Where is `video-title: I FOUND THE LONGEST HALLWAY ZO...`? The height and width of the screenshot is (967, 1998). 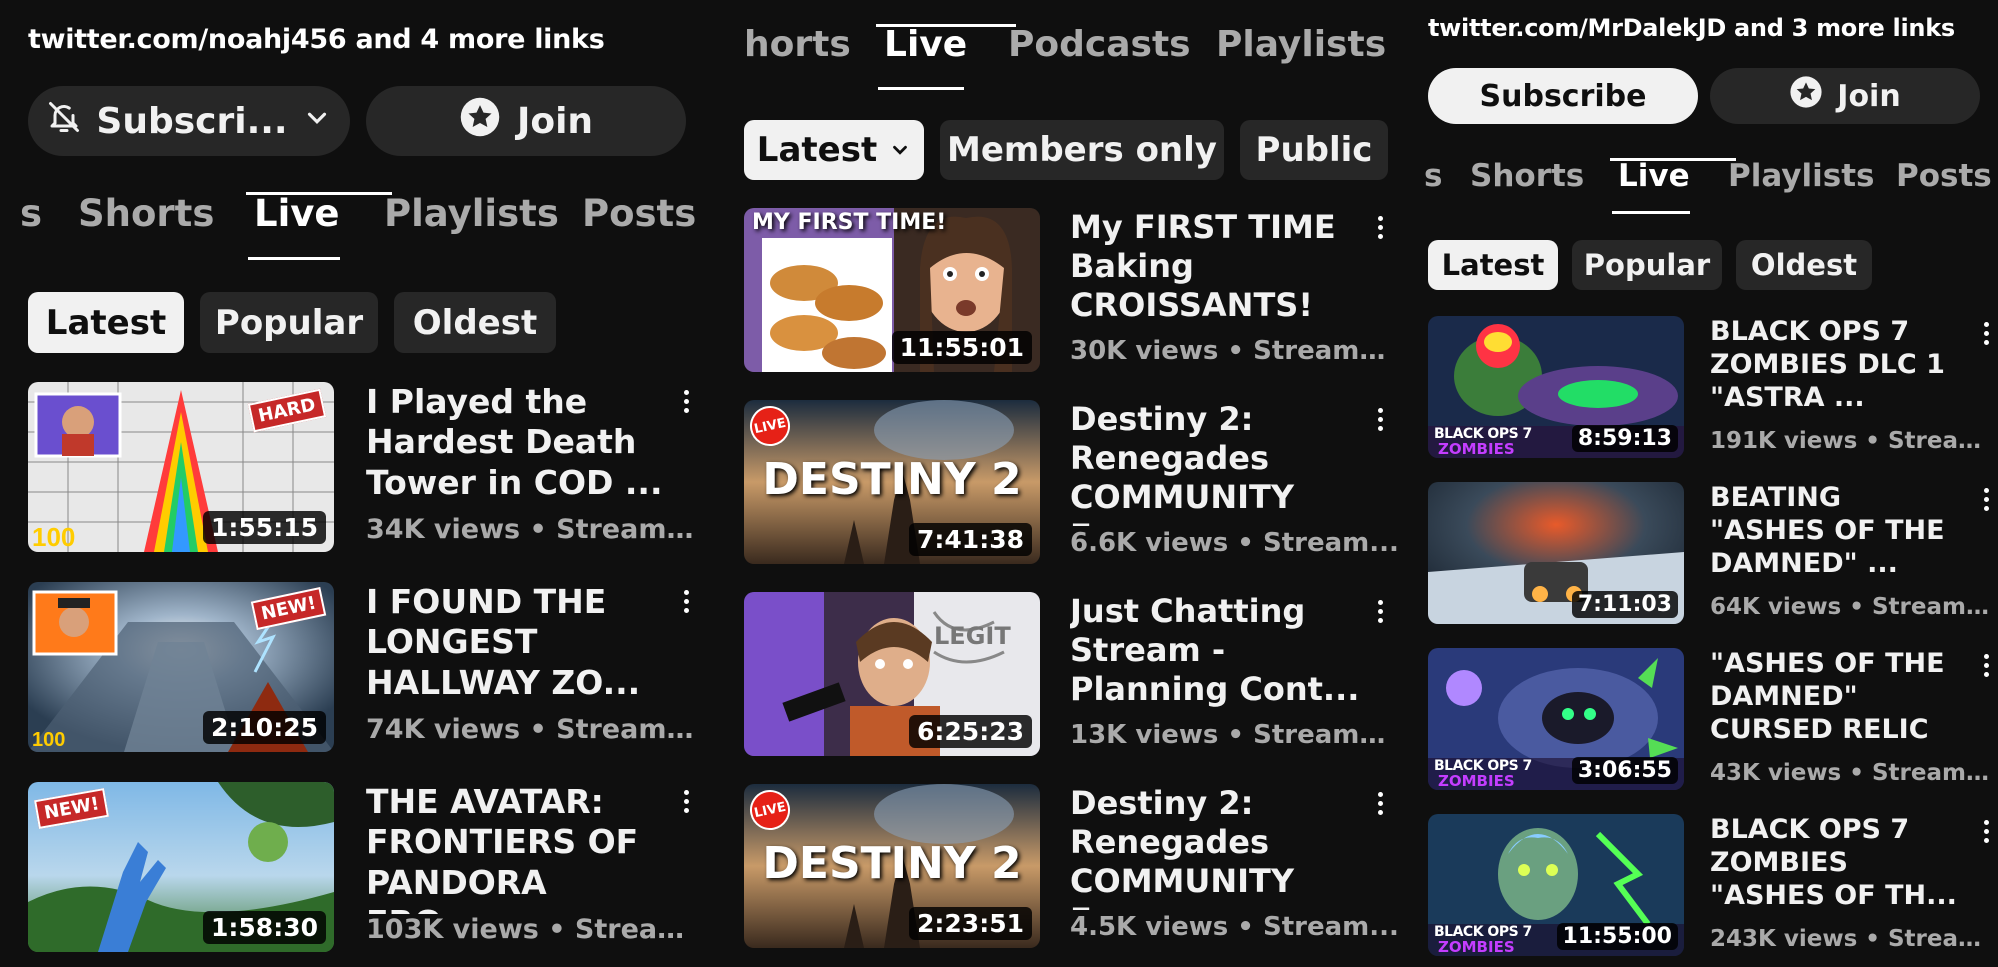
video-title: I FOUND THE LONGEST HALLWAY ZO... is located at coordinates (516, 648).